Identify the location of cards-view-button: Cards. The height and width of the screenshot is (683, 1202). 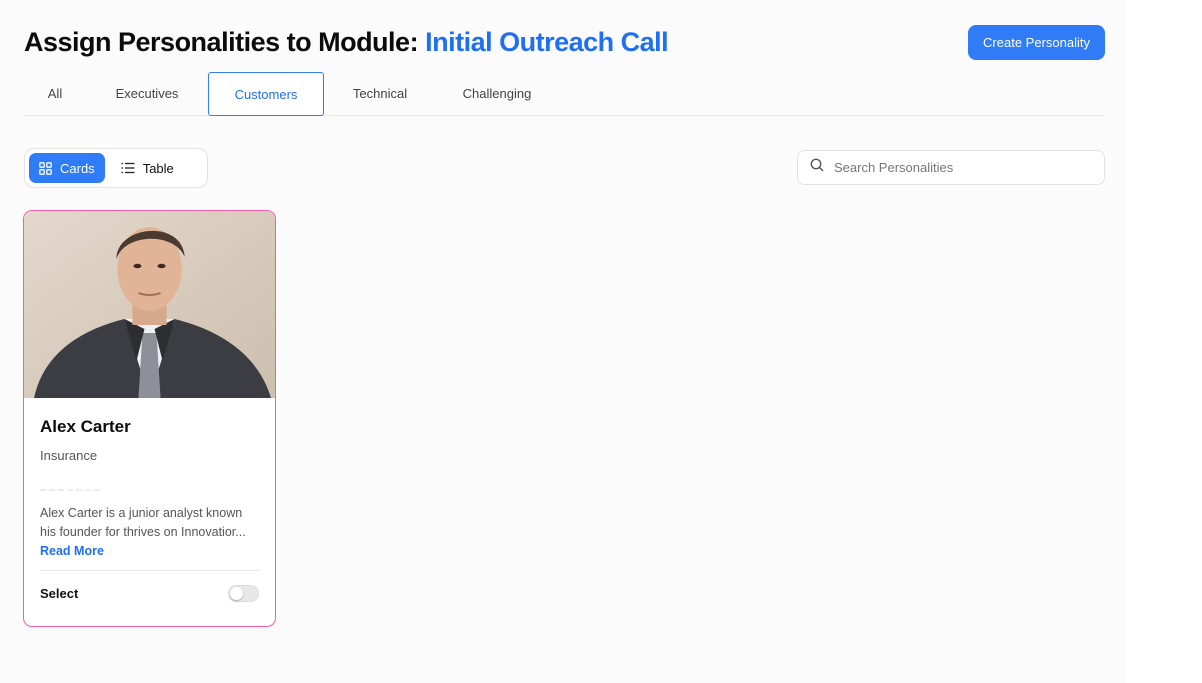
(67, 168).